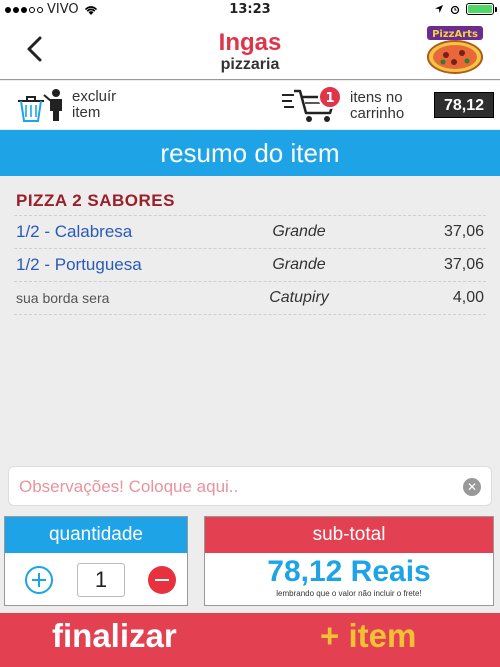 The width and height of the screenshot is (500, 667). I want to click on status-time: 13:23, so click(250, 9).